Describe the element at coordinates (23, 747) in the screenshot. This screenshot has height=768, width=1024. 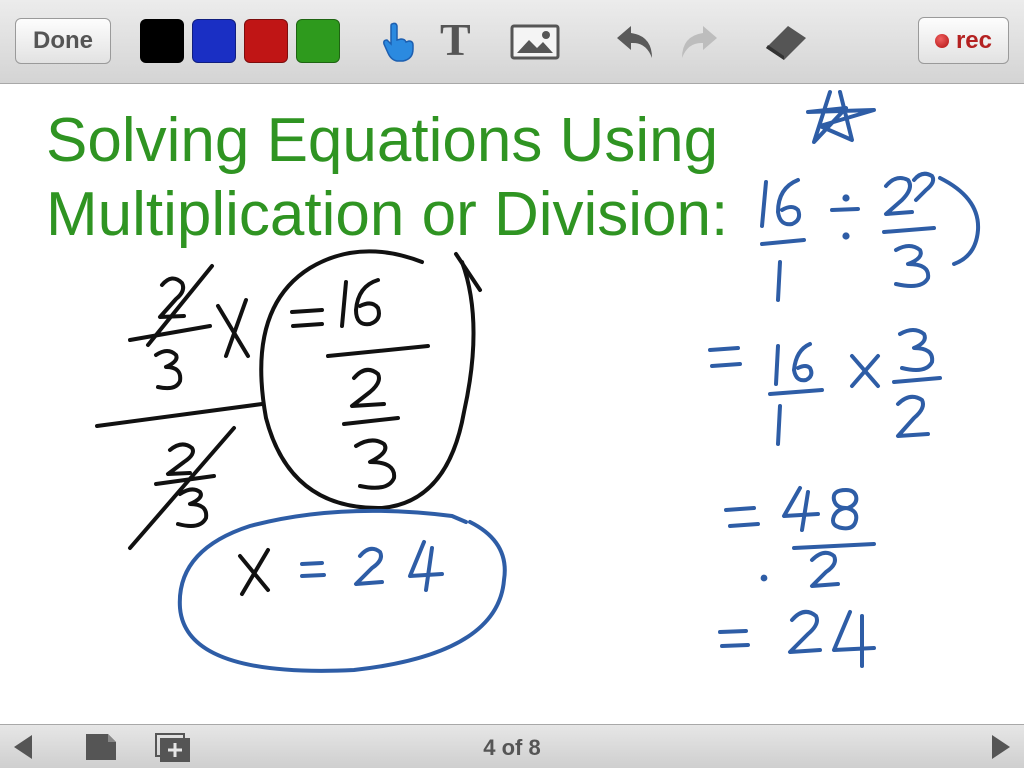
I see `prev-page-icon` at that location.